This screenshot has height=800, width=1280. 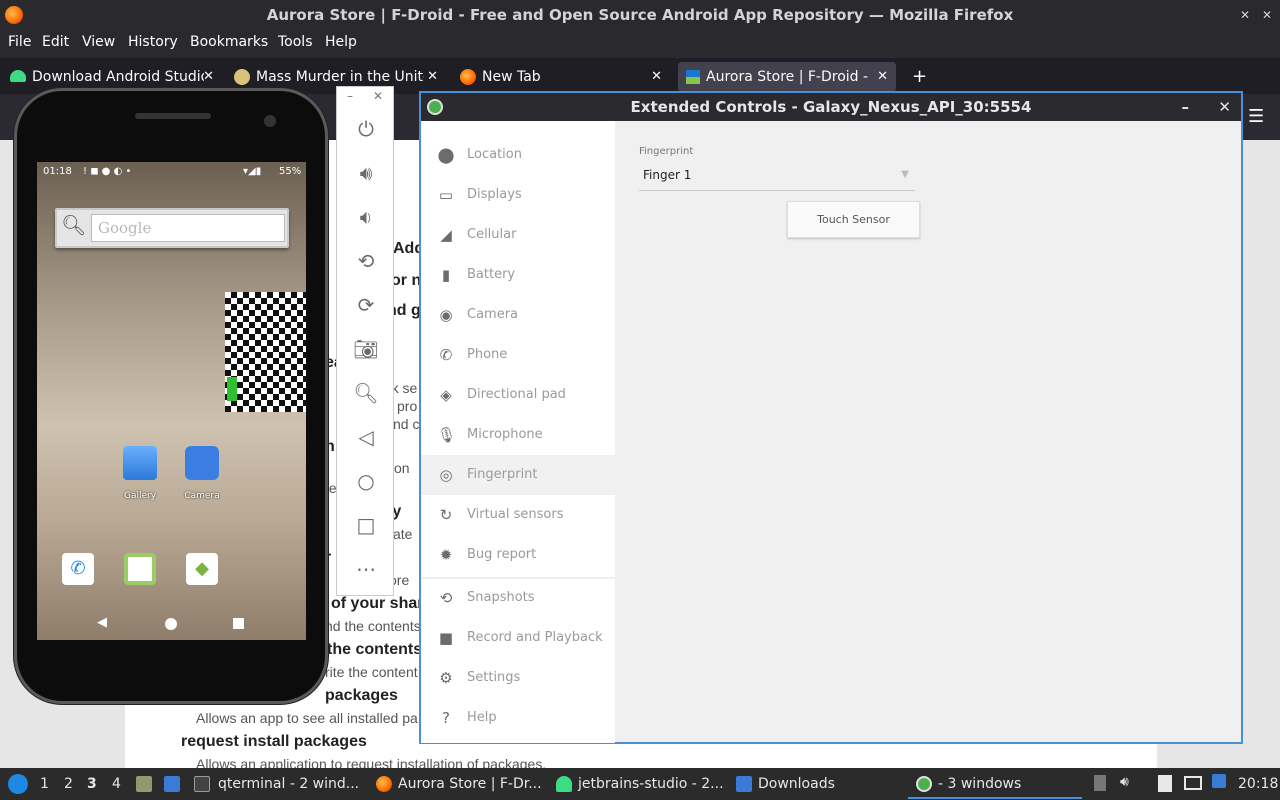 I want to click on sidebar-item-battery: ▮ Battery, so click(x=518, y=275).